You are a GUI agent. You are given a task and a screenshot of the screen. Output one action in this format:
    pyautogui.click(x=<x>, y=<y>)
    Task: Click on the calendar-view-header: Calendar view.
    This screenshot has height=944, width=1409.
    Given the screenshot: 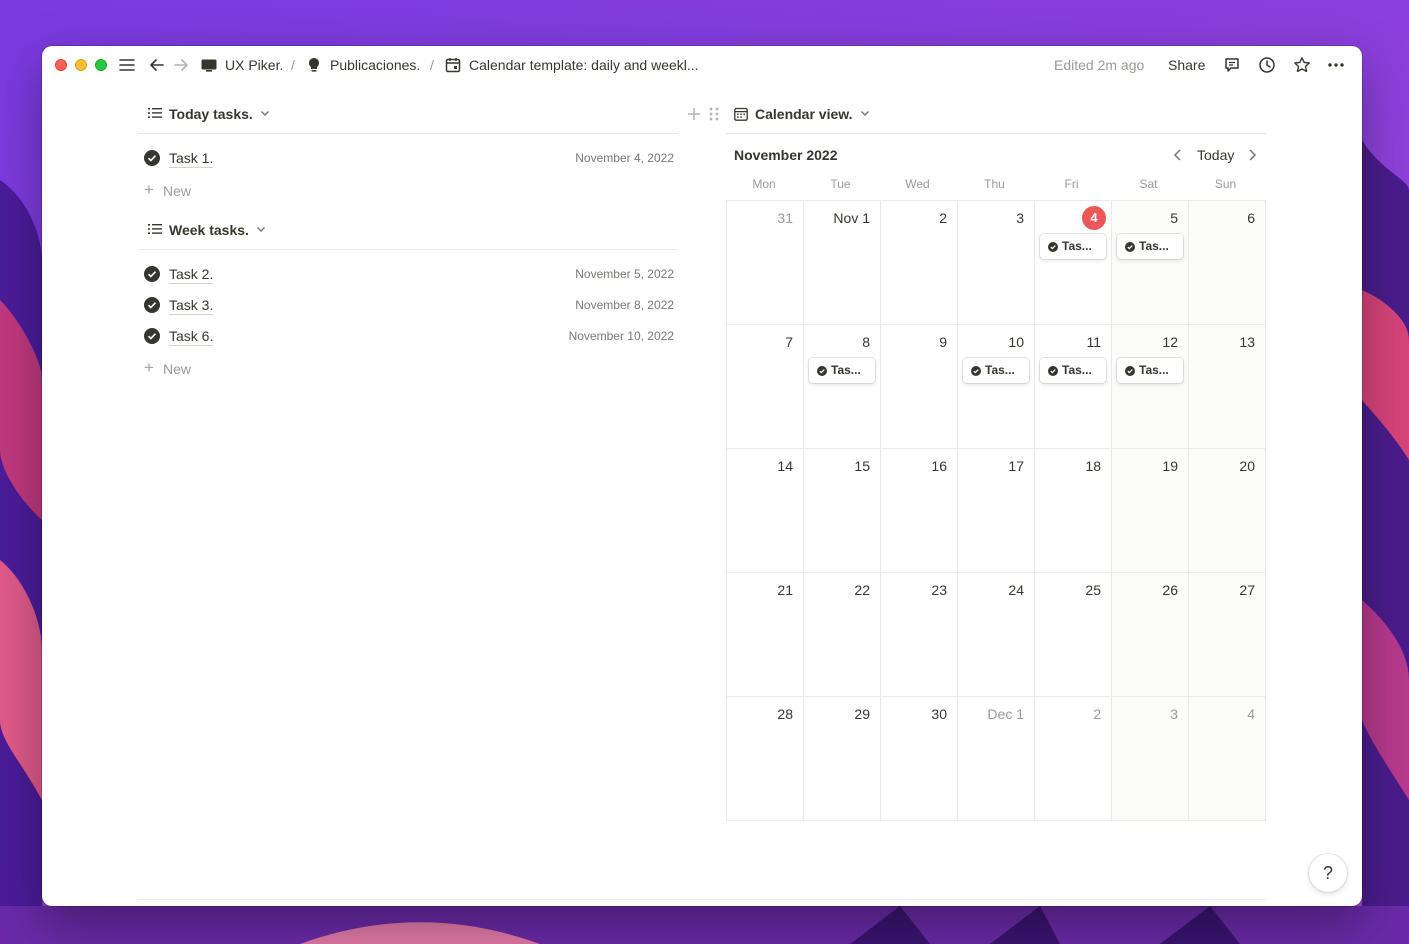 What is the action you would take?
    pyautogui.click(x=996, y=113)
    